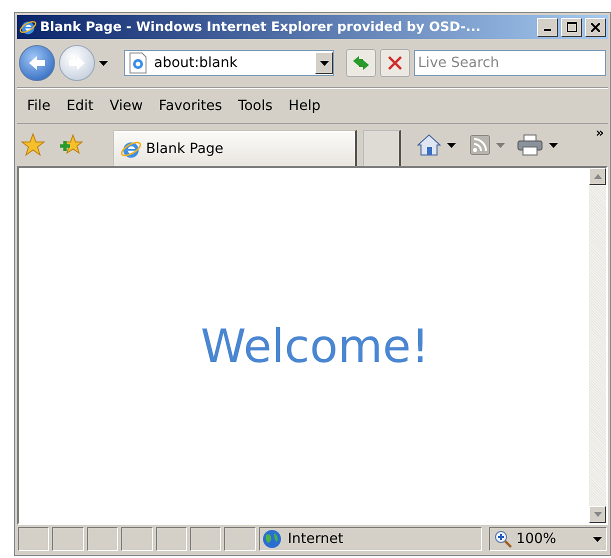  I want to click on maximize-button, so click(571, 27).